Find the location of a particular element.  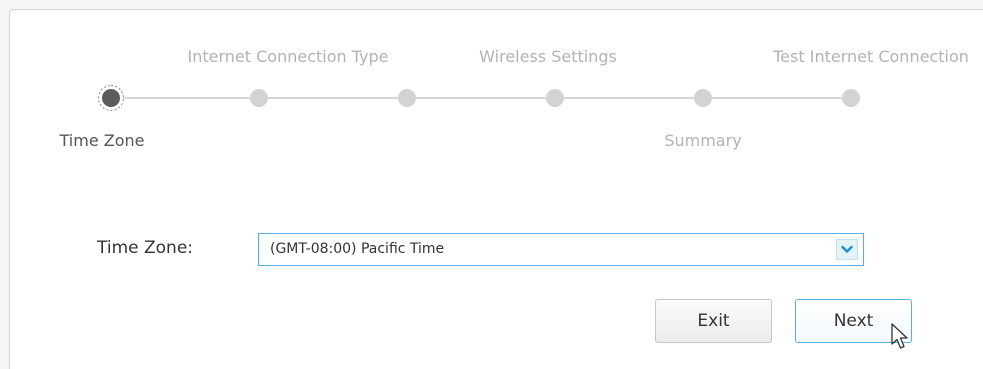

mouse-pointer-icon is located at coordinates (899, 336).